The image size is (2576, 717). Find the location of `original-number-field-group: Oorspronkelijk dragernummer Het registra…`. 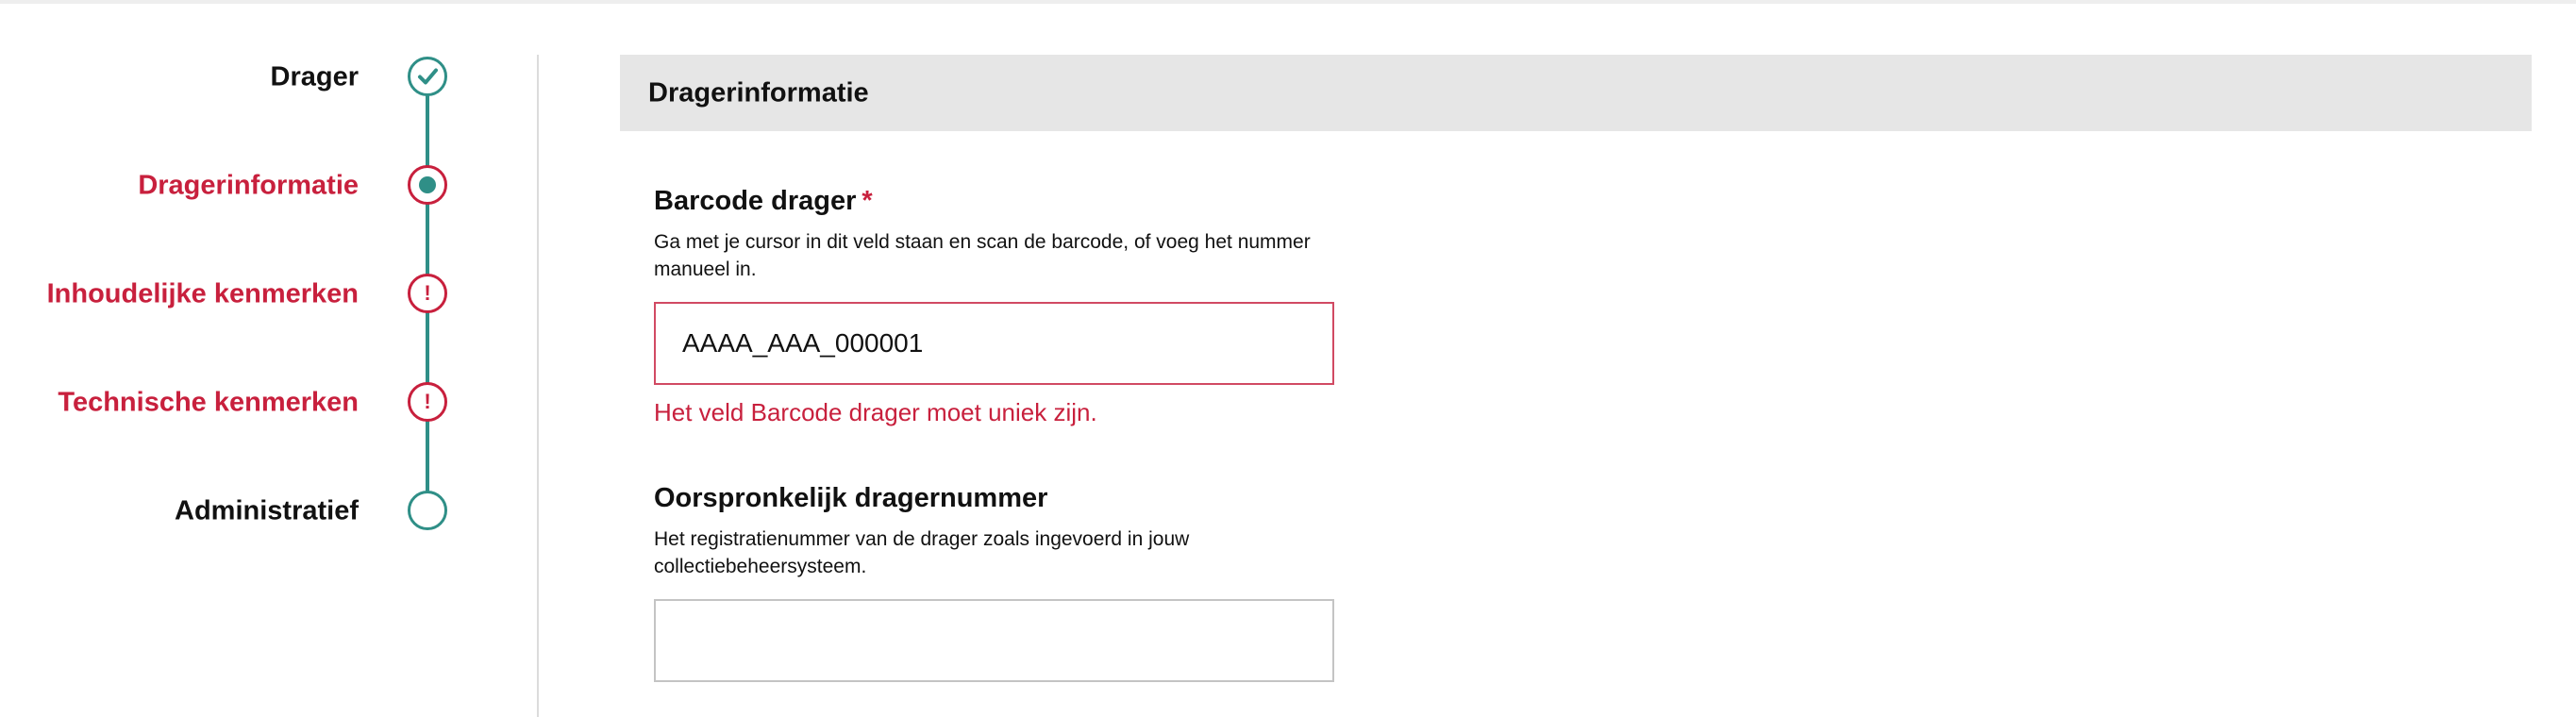

original-number-field-group: Oorspronkelijk dragernummer Het registra… is located at coordinates (1031, 581).